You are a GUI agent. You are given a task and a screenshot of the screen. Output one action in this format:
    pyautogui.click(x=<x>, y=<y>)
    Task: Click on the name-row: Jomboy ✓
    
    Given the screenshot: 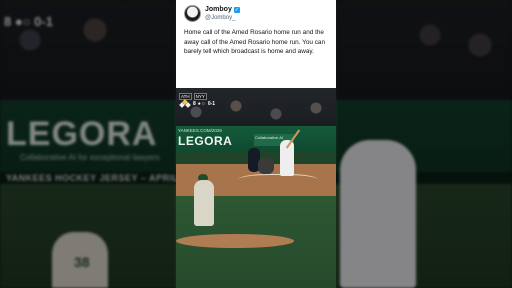 What is the action you would take?
    pyautogui.click(x=222, y=10)
    